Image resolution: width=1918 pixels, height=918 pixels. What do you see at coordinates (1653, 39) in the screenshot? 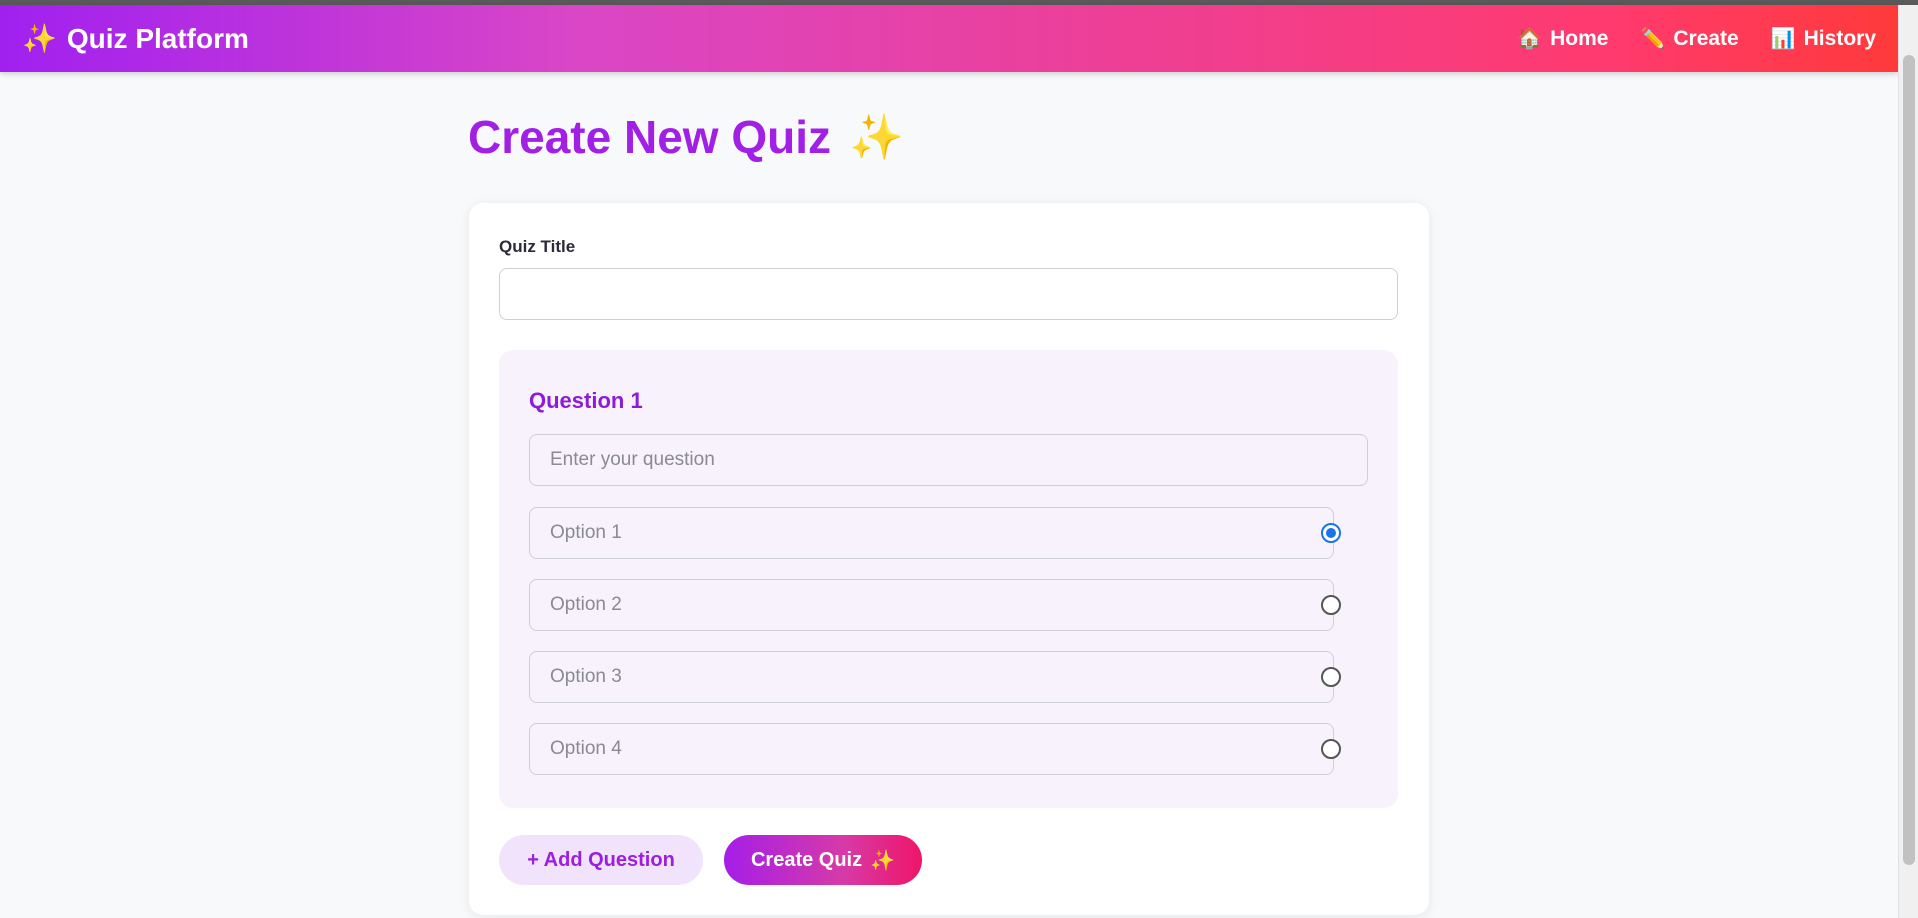
I see `pencil-icon: ✏️` at bounding box center [1653, 39].